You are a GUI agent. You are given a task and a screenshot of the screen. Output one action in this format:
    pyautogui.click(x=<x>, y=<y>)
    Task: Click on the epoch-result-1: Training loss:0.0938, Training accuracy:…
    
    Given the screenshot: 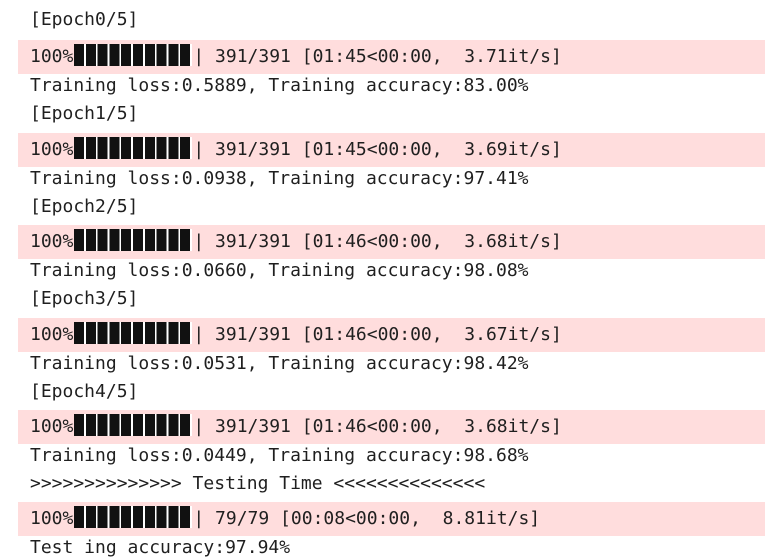 What is the action you would take?
    pyautogui.click(x=279, y=178)
    